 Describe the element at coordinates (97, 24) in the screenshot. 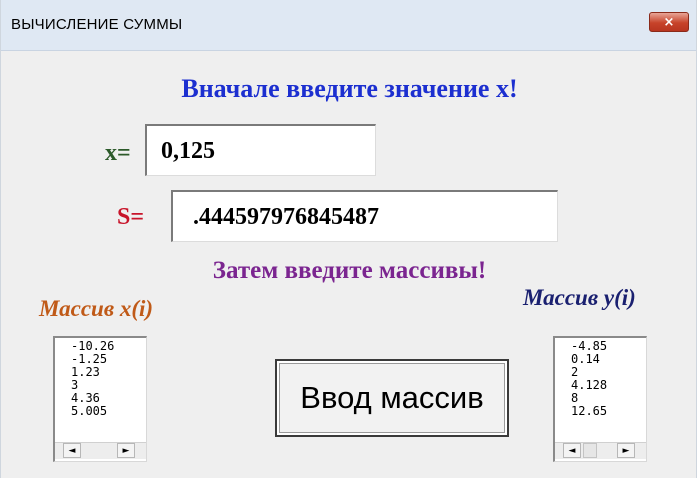

I see `window-title: ВЫЧИСЛЕНИЕ СУММЫ` at that location.